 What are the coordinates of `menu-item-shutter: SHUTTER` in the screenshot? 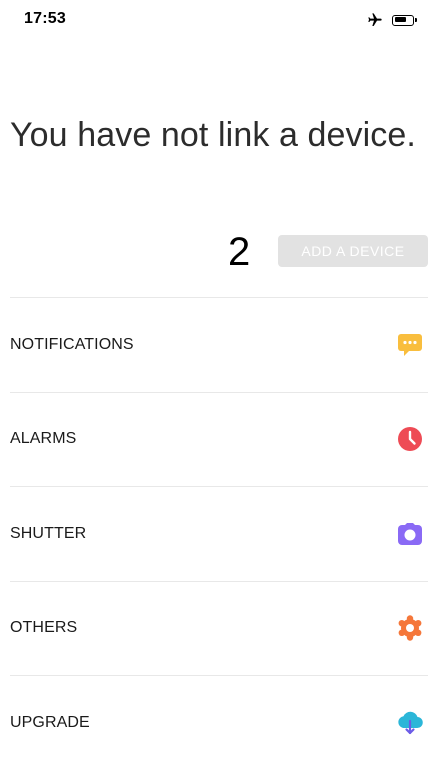 It's located at (219, 534).